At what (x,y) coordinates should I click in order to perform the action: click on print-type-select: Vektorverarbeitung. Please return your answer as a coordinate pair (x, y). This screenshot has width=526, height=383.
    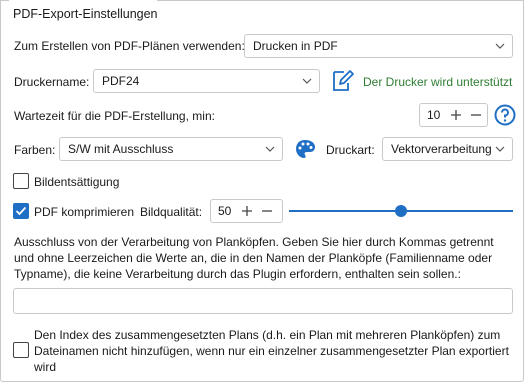
    Looking at the image, I should click on (447, 149).